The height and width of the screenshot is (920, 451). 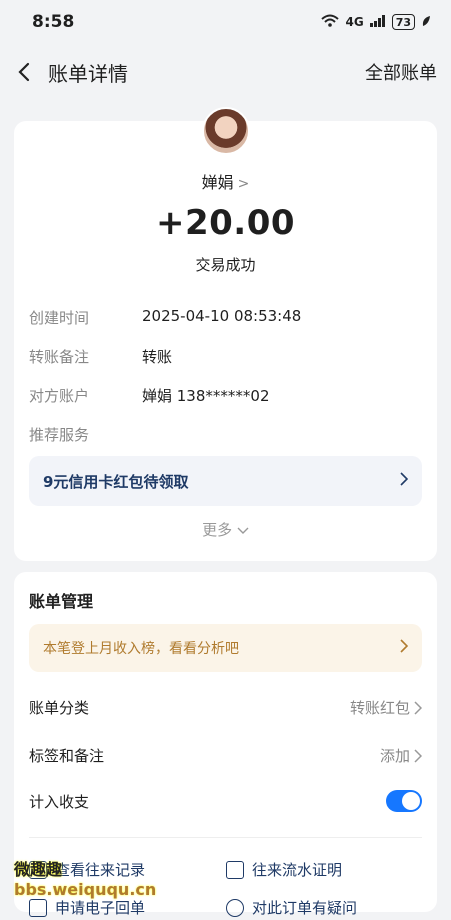 What do you see at coordinates (59, 801) in the screenshot?
I see `row-label: 计入收支` at bounding box center [59, 801].